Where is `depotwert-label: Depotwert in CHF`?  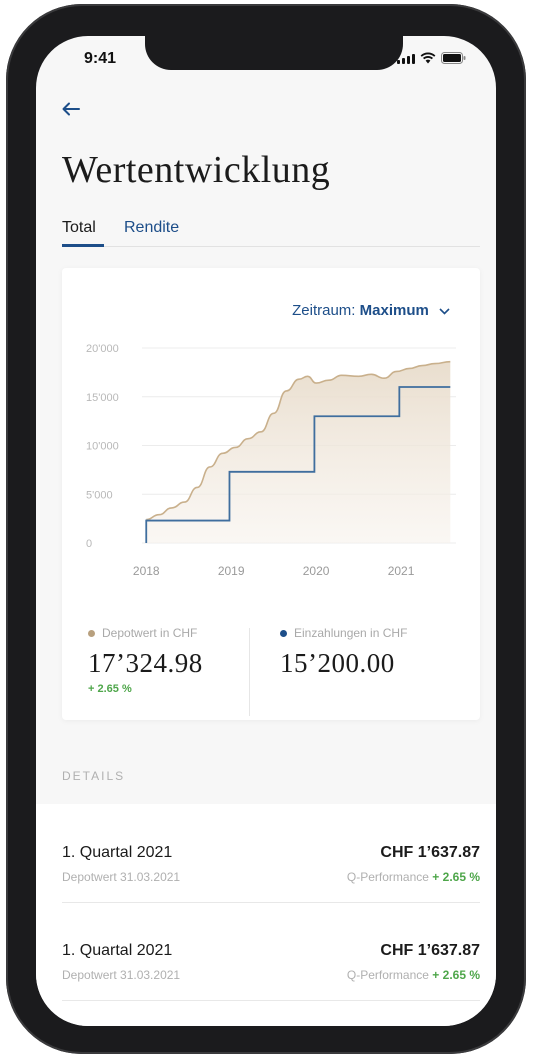
depotwert-label: Depotwert in CHF is located at coordinates (150, 633).